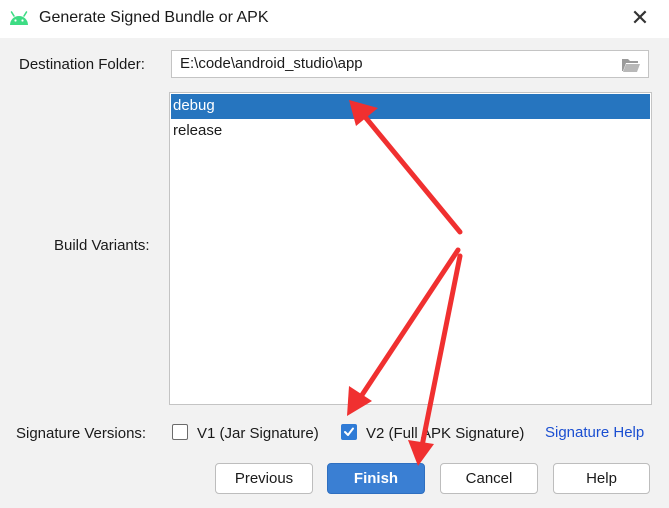  Describe the element at coordinates (334, 19) in the screenshot. I see `title-bar: Generate Signed Bundle or APK ✕` at that location.